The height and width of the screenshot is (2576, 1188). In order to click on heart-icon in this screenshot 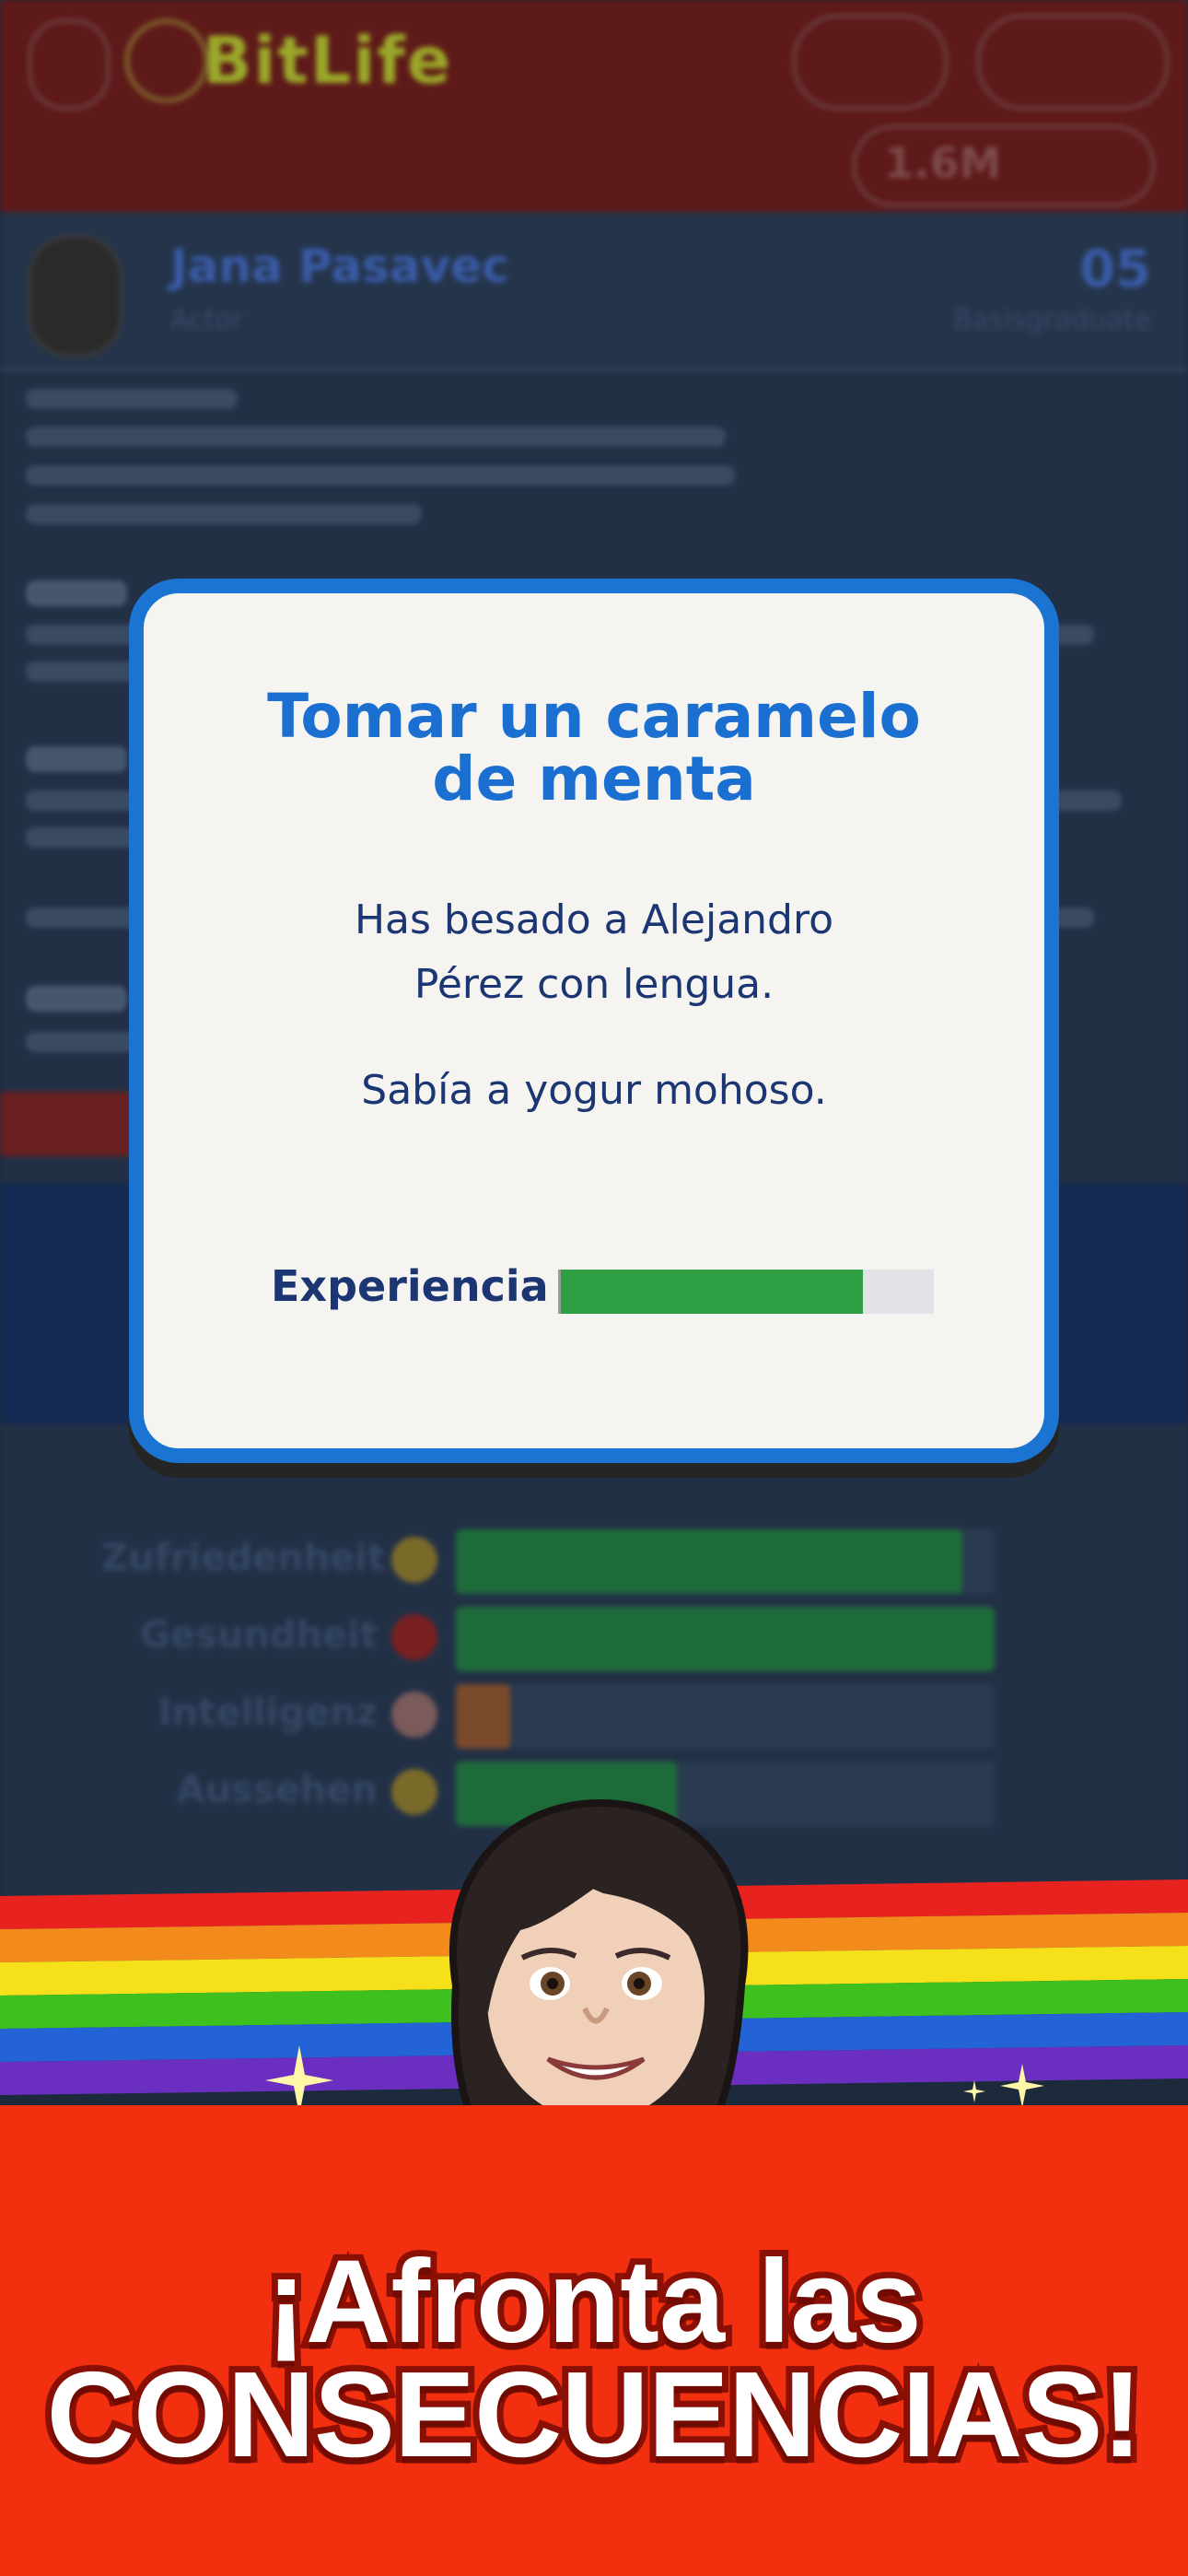, I will do `click(414, 1637)`.